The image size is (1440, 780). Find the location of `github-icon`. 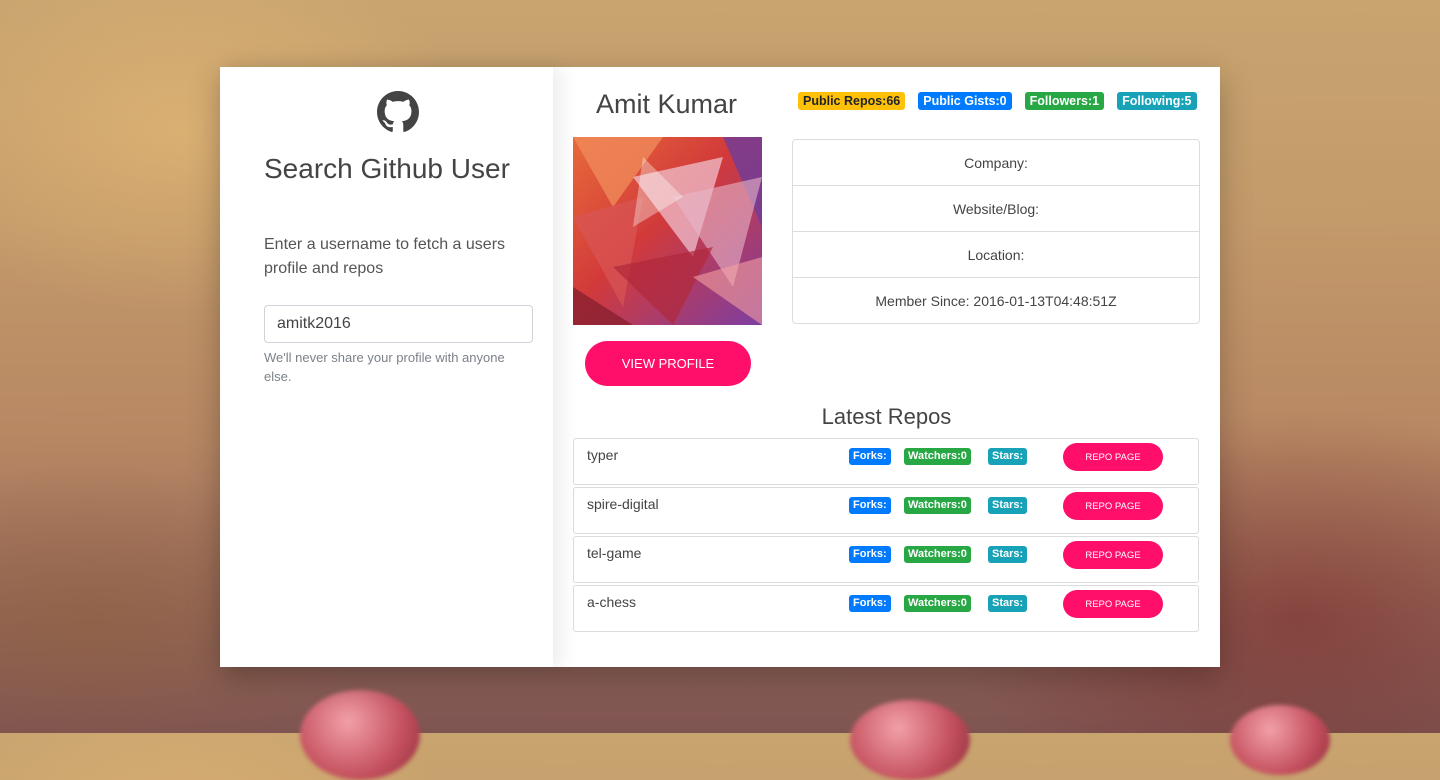

github-icon is located at coordinates (398, 111).